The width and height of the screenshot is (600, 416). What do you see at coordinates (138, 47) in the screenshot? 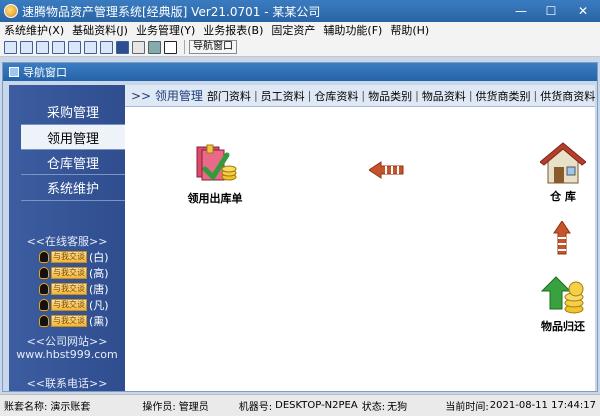
I see `print-icon` at bounding box center [138, 47].